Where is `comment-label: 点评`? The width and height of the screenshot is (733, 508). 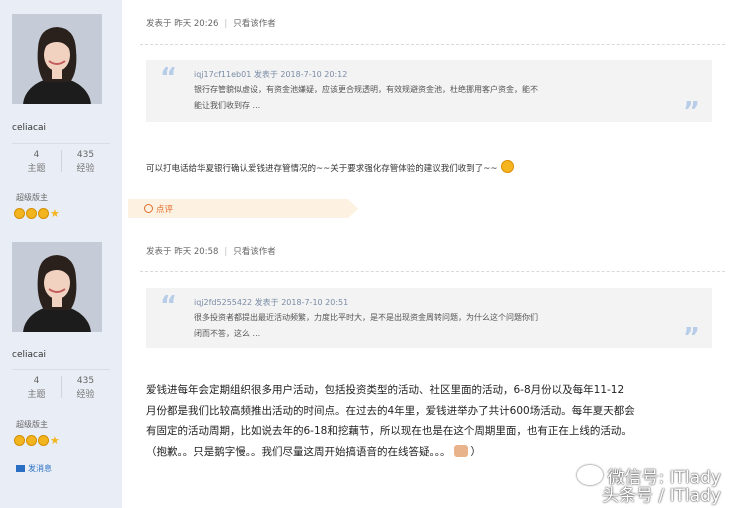
comment-label: 点评 is located at coordinates (165, 210).